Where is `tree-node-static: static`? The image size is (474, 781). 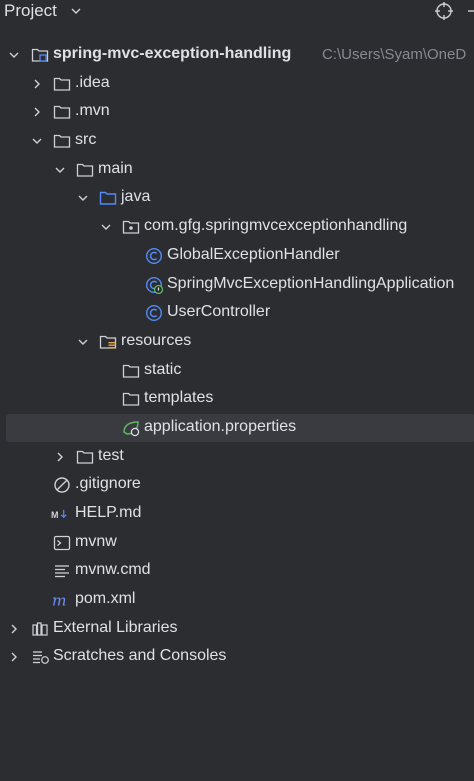 tree-node-static: static is located at coordinates (237, 371).